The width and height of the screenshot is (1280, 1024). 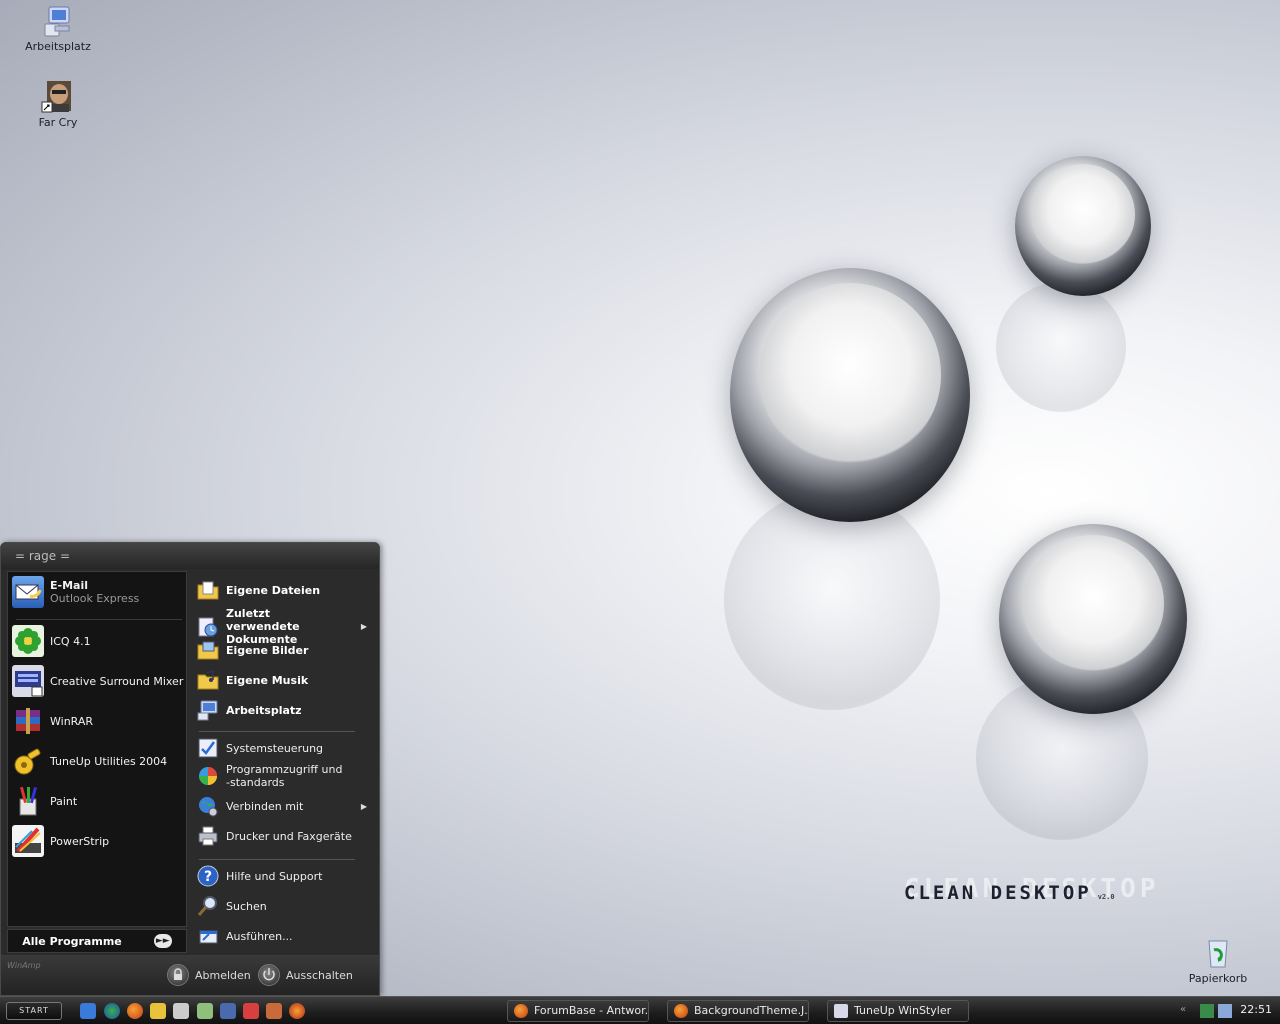 I want to click on network-icon, so click(x=1207, y=1011).